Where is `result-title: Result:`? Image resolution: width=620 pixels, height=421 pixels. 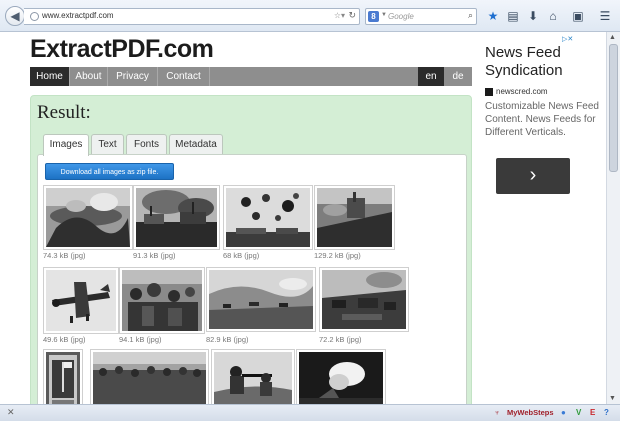 result-title: Result: is located at coordinates (64, 112).